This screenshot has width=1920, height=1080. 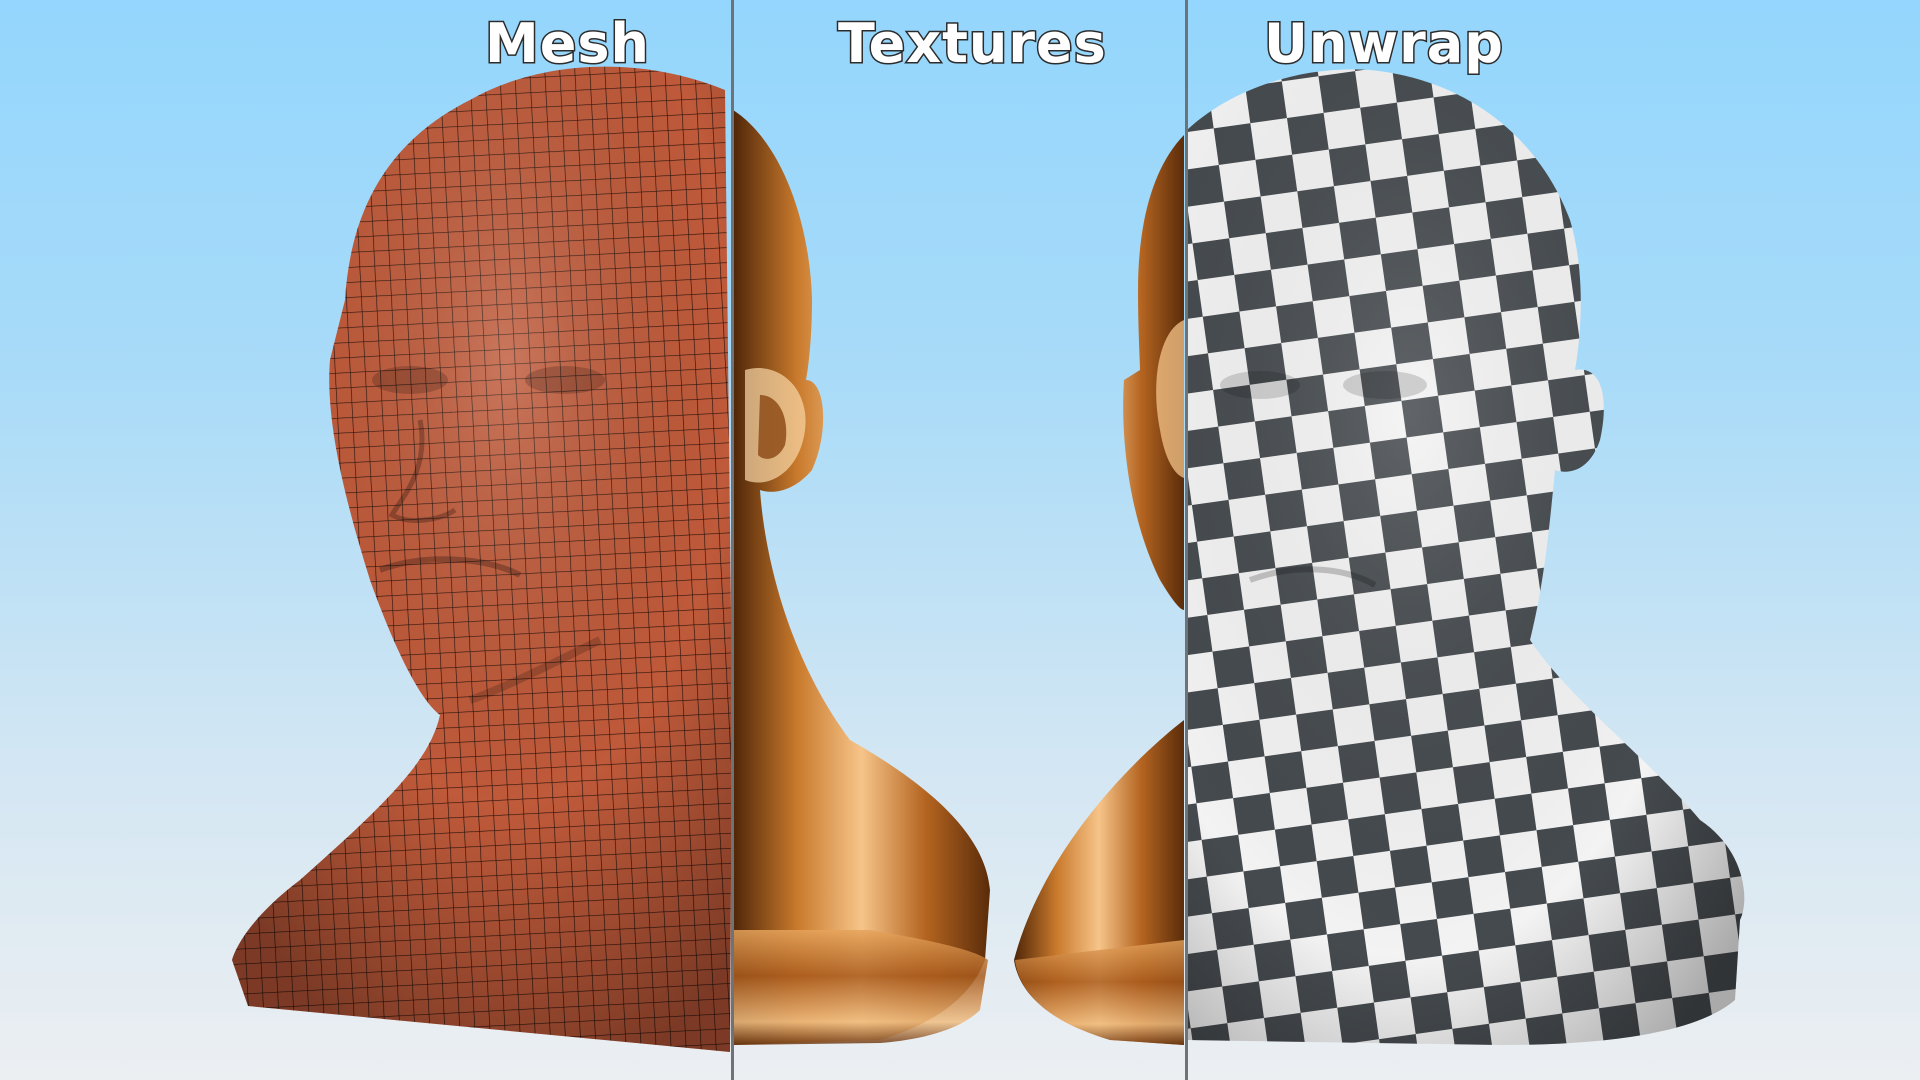 What do you see at coordinates (732, 540) in the screenshot?
I see `divider-left` at bounding box center [732, 540].